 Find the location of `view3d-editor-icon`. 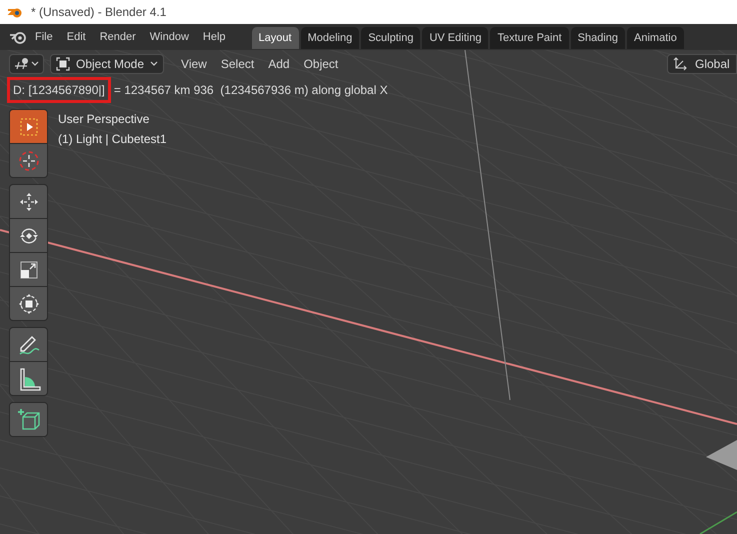

view3d-editor-icon is located at coordinates (22, 64).